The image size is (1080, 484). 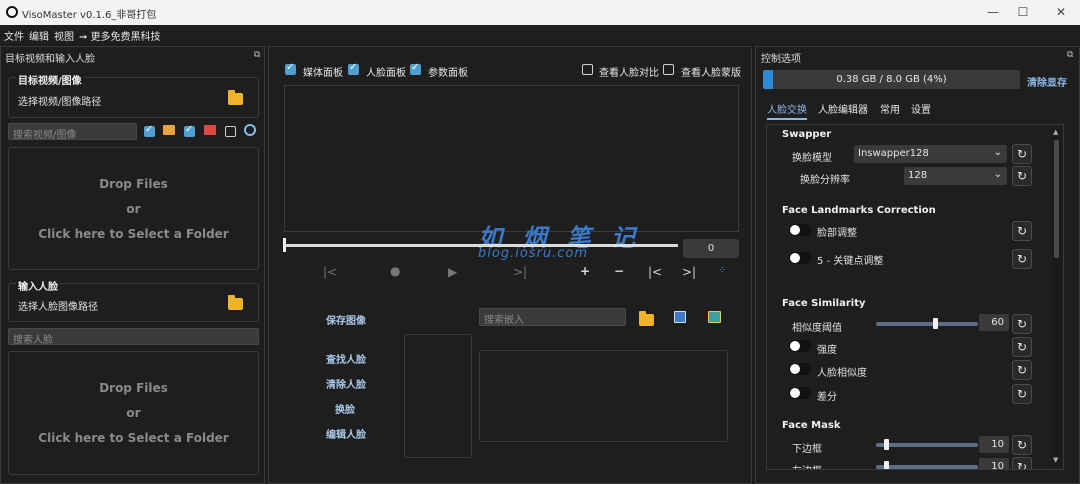 I want to click on target-faces-list, so click(x=438, y=396).